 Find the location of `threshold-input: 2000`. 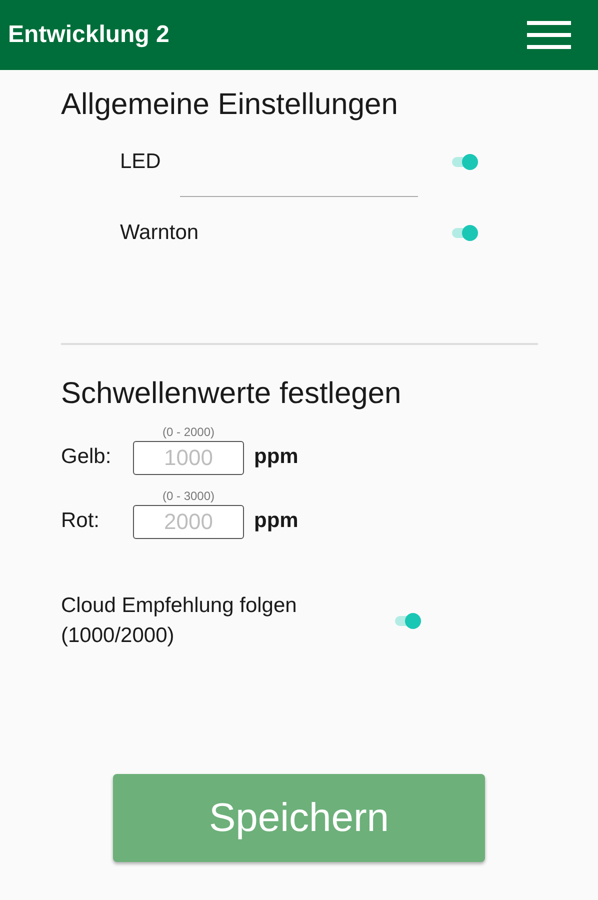

threshold-input: 2000 is located at coordinates (188, 522).